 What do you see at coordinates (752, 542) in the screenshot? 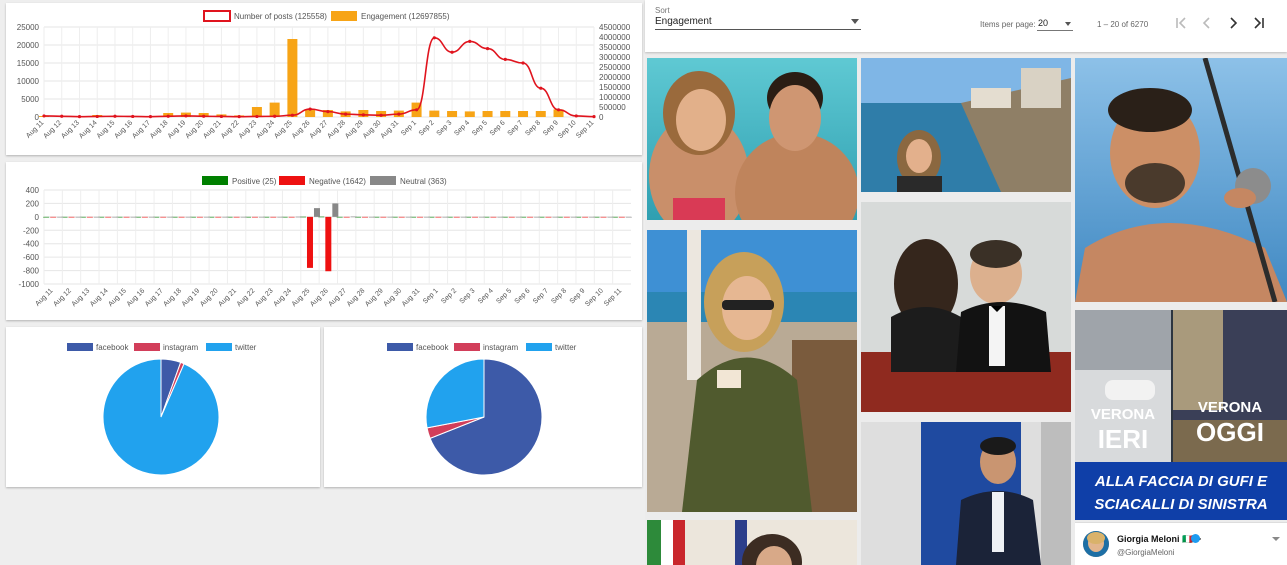
I see `post-photo-woman-flag` at bounding box center [752, 542].